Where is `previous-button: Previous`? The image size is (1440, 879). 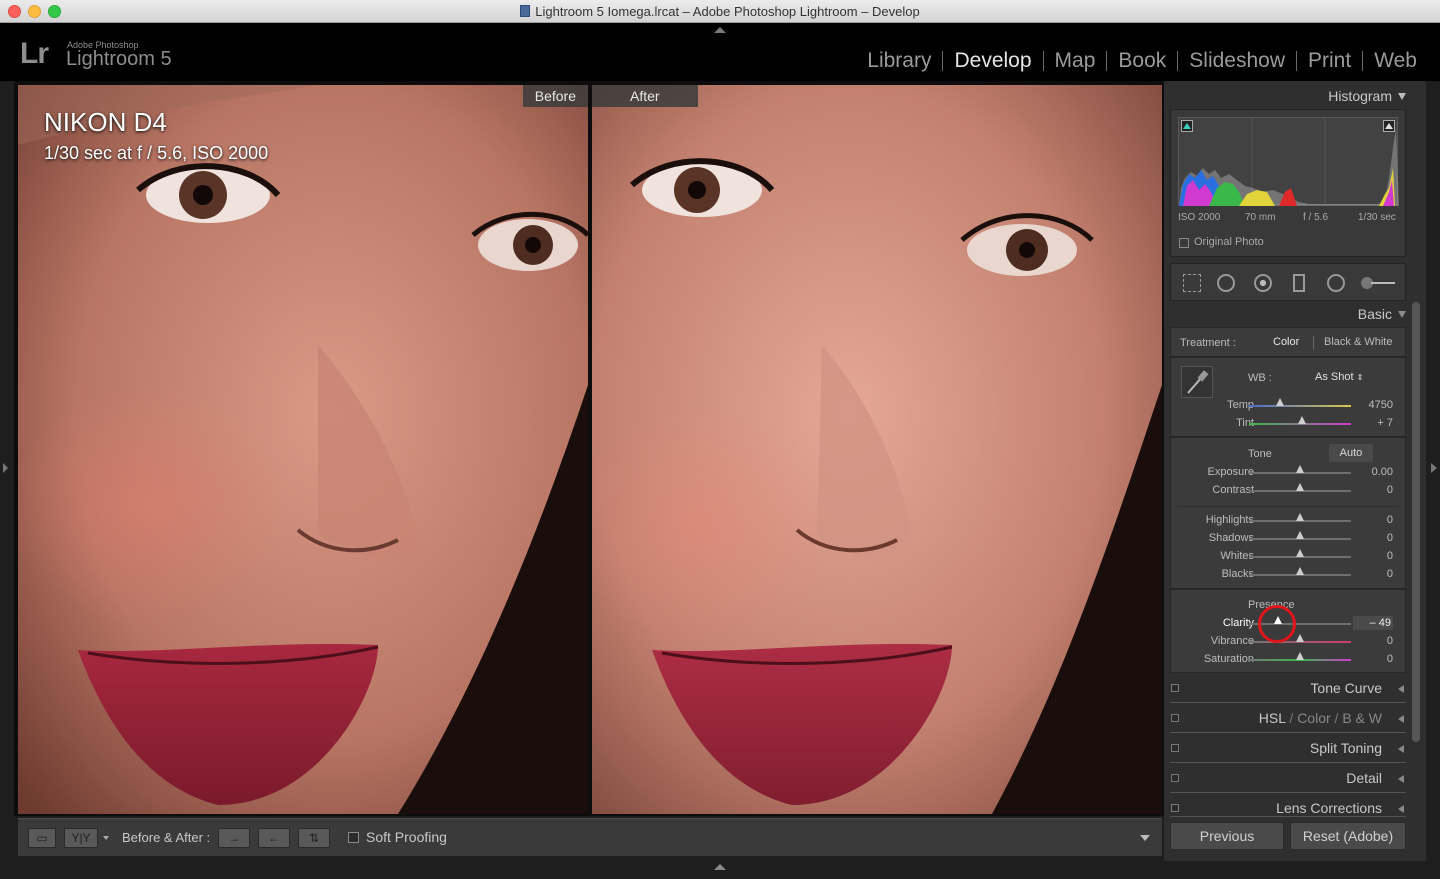
previous-button: Previous is located at coordinates (1227, 836).